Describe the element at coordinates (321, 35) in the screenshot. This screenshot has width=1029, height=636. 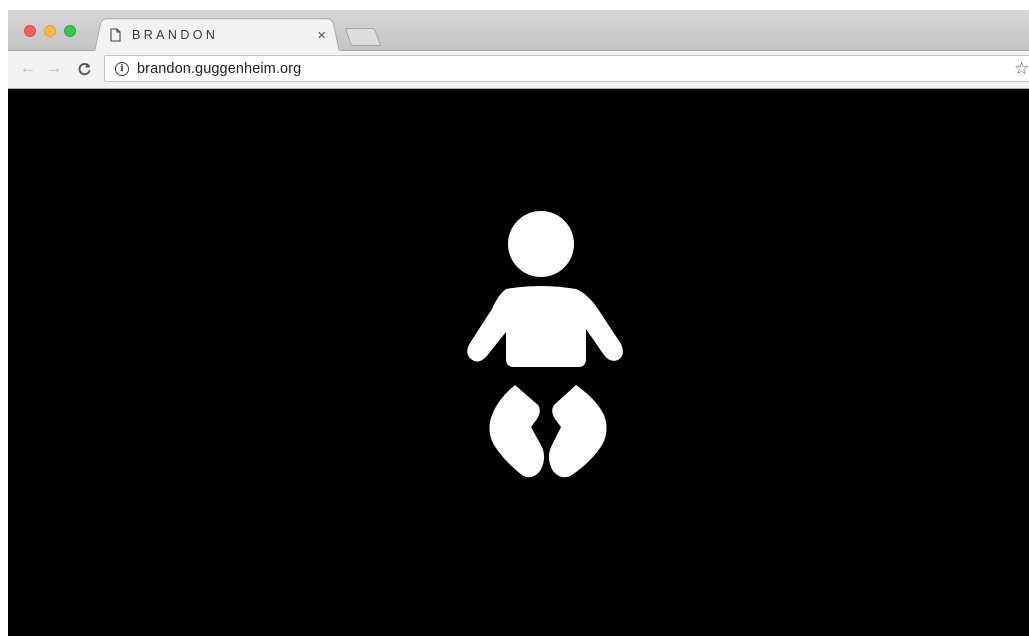
I see `tab-close-icon: ×` at that location.